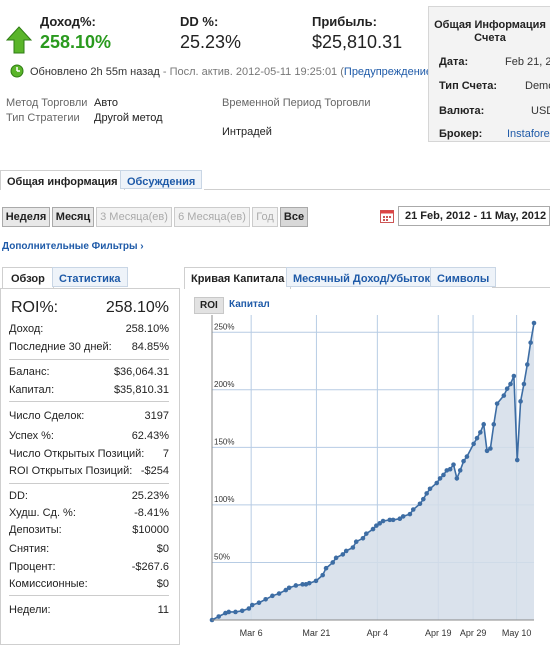 Image resolution: width=550 pixels, height=645 pixels. I want to click on stat-value: 7, so click(165, 454).